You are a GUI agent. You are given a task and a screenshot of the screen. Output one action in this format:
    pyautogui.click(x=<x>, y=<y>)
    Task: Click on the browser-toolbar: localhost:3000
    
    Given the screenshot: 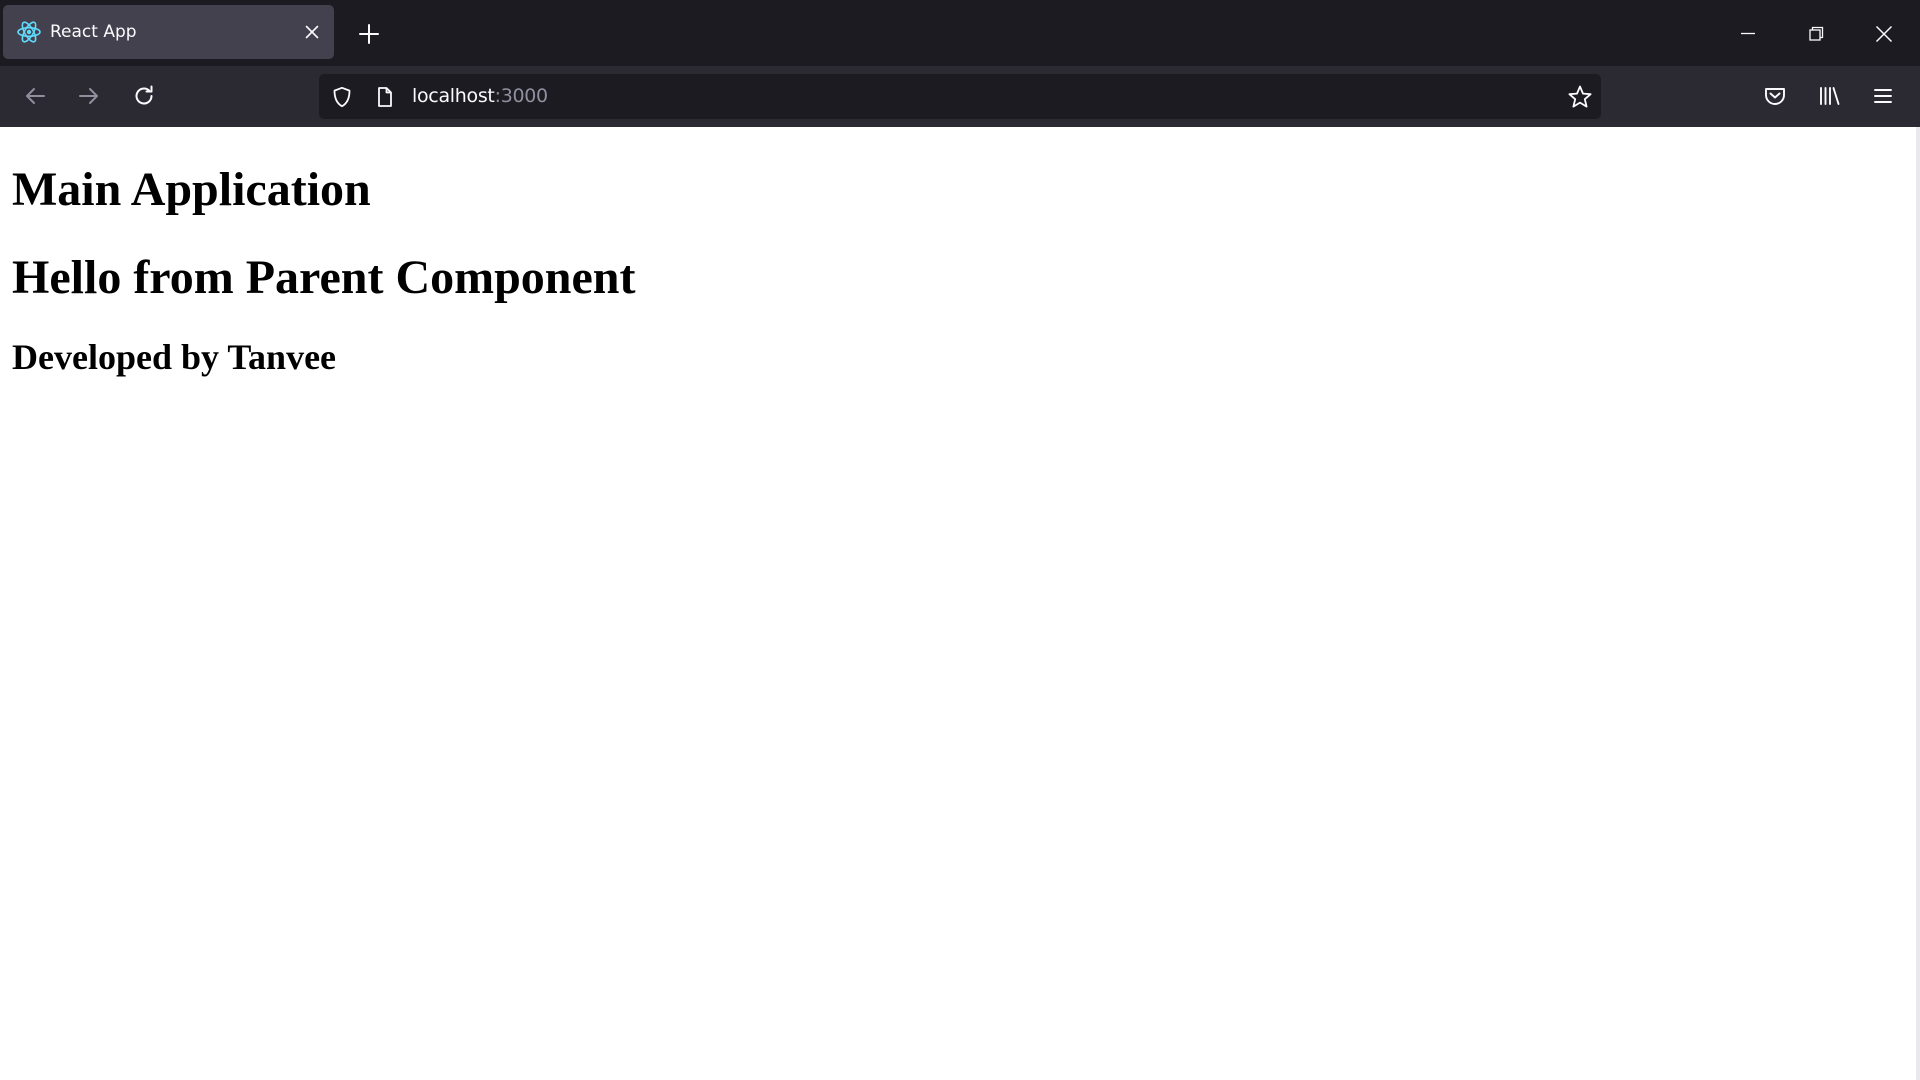 What is the action you would take?
    pyautogui.click(x=960, y=96)
    